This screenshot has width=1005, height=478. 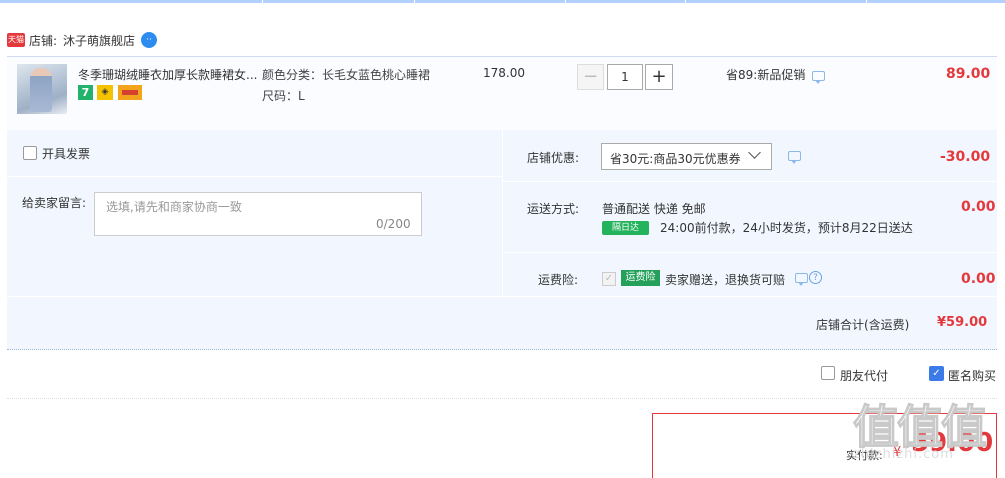 I want to click on next-day-badge: 隔日达, so click(x=625, y=228).